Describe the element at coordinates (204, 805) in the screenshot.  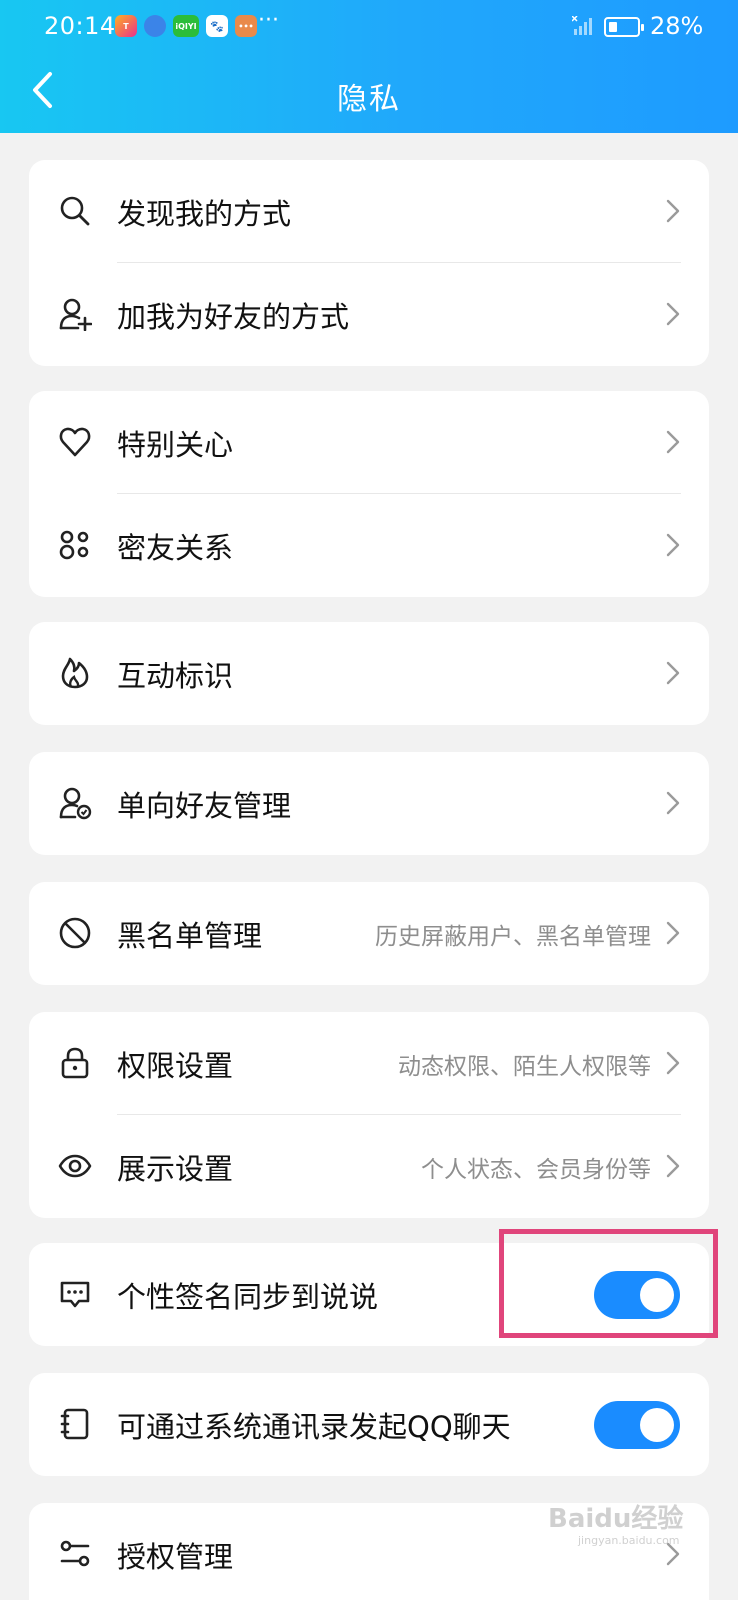
I see `row-label: 单向好友管理` at that location.